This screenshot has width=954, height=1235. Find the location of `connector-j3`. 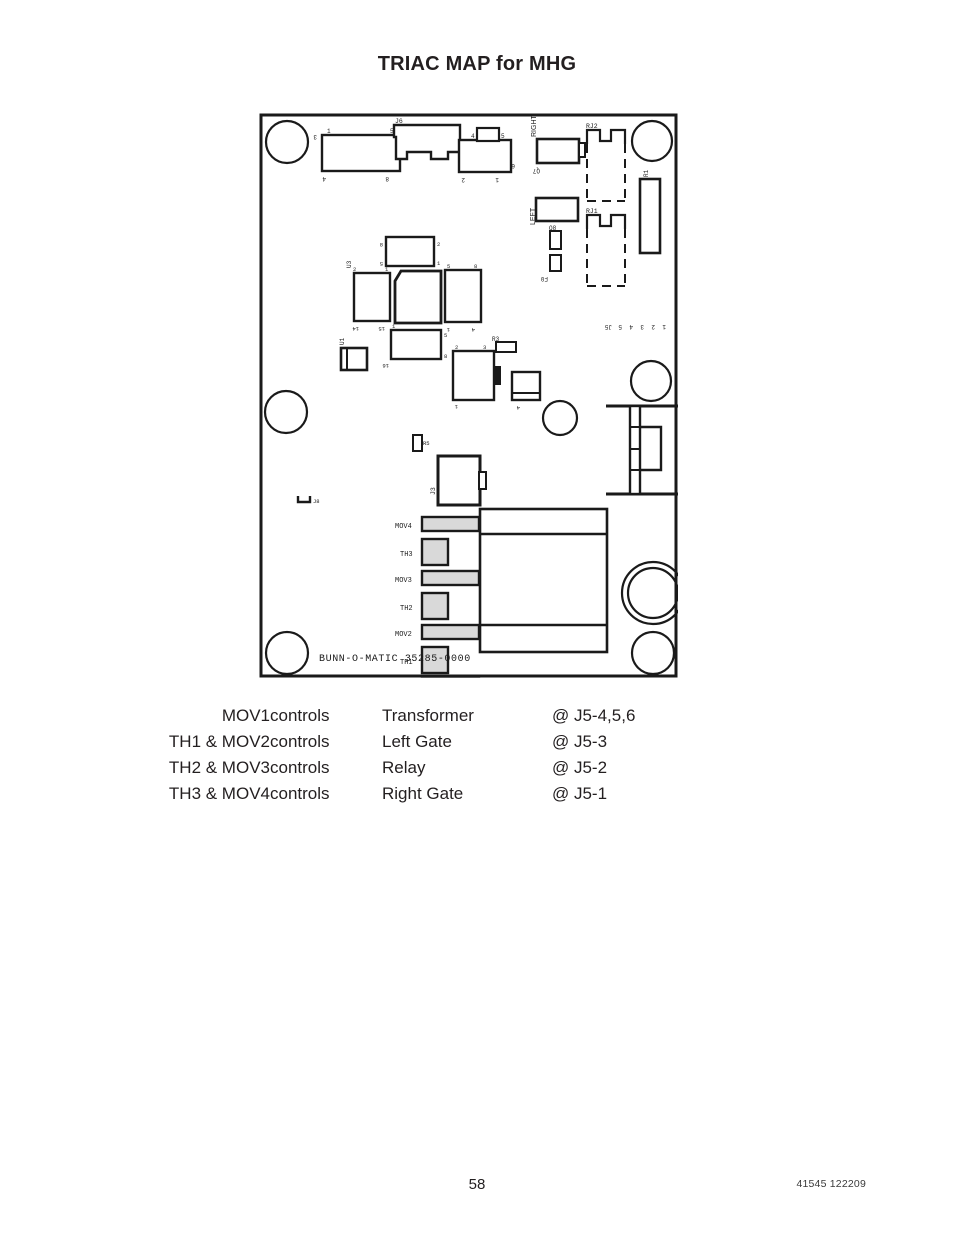

connector-j3 is located at coordinates (459, 480).